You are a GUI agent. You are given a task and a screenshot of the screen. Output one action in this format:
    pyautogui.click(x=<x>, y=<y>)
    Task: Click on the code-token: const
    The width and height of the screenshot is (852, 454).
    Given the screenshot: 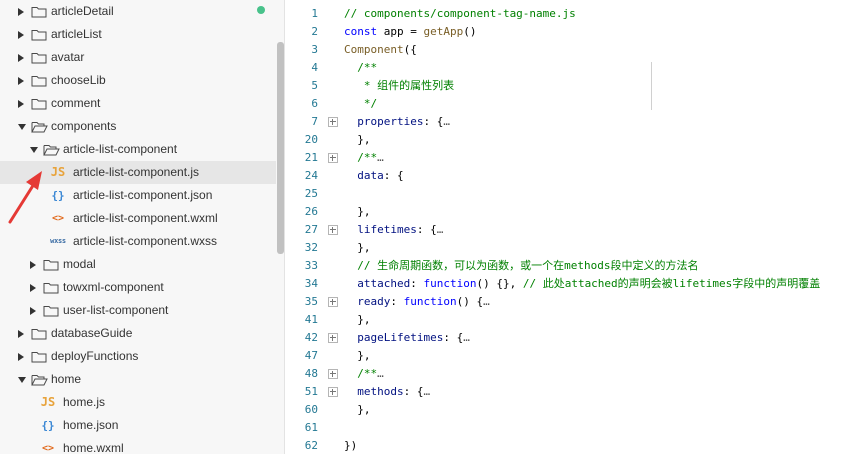 What is the action you would take?
    pyautogui.click(x=361, y=31)
    